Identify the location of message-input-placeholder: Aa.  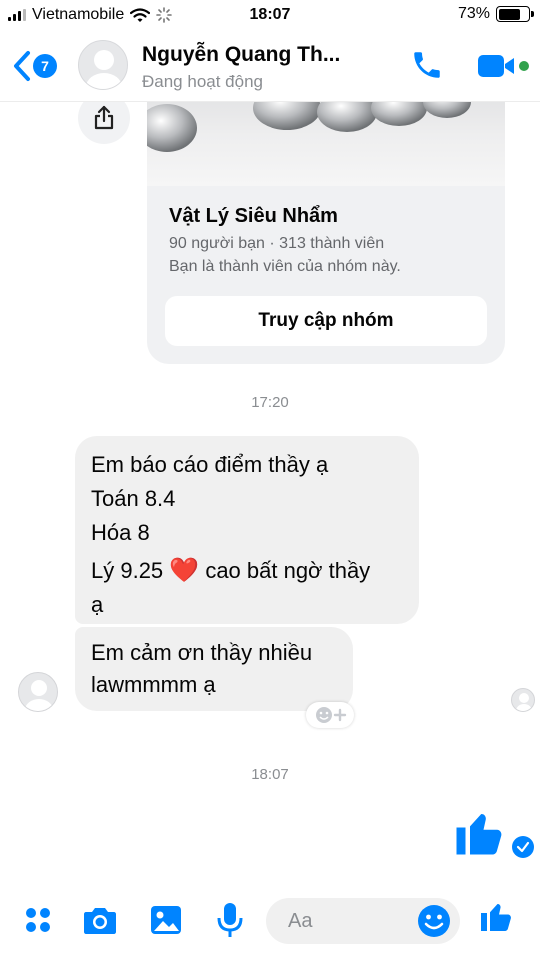
(300, 921).